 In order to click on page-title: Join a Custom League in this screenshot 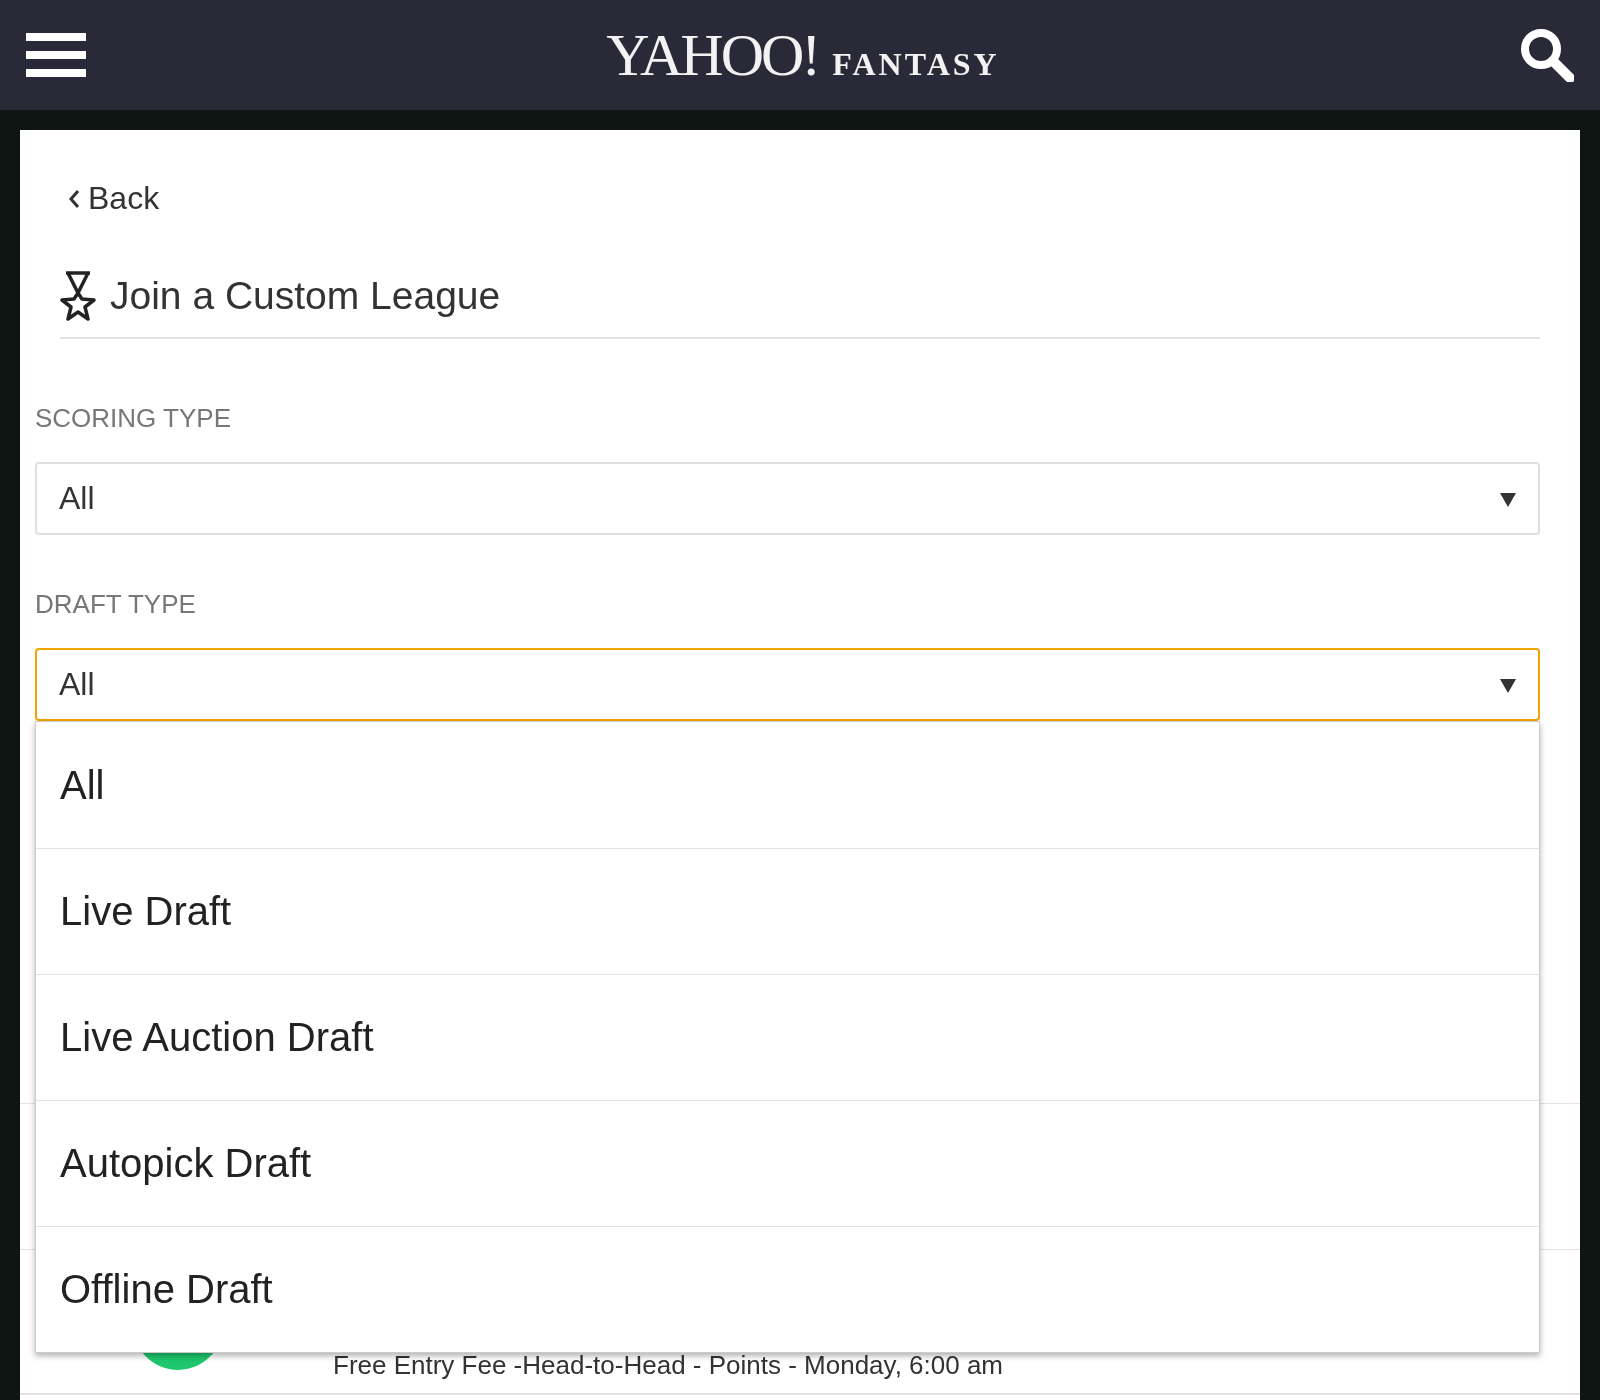, I will do `click(305, 296)`.